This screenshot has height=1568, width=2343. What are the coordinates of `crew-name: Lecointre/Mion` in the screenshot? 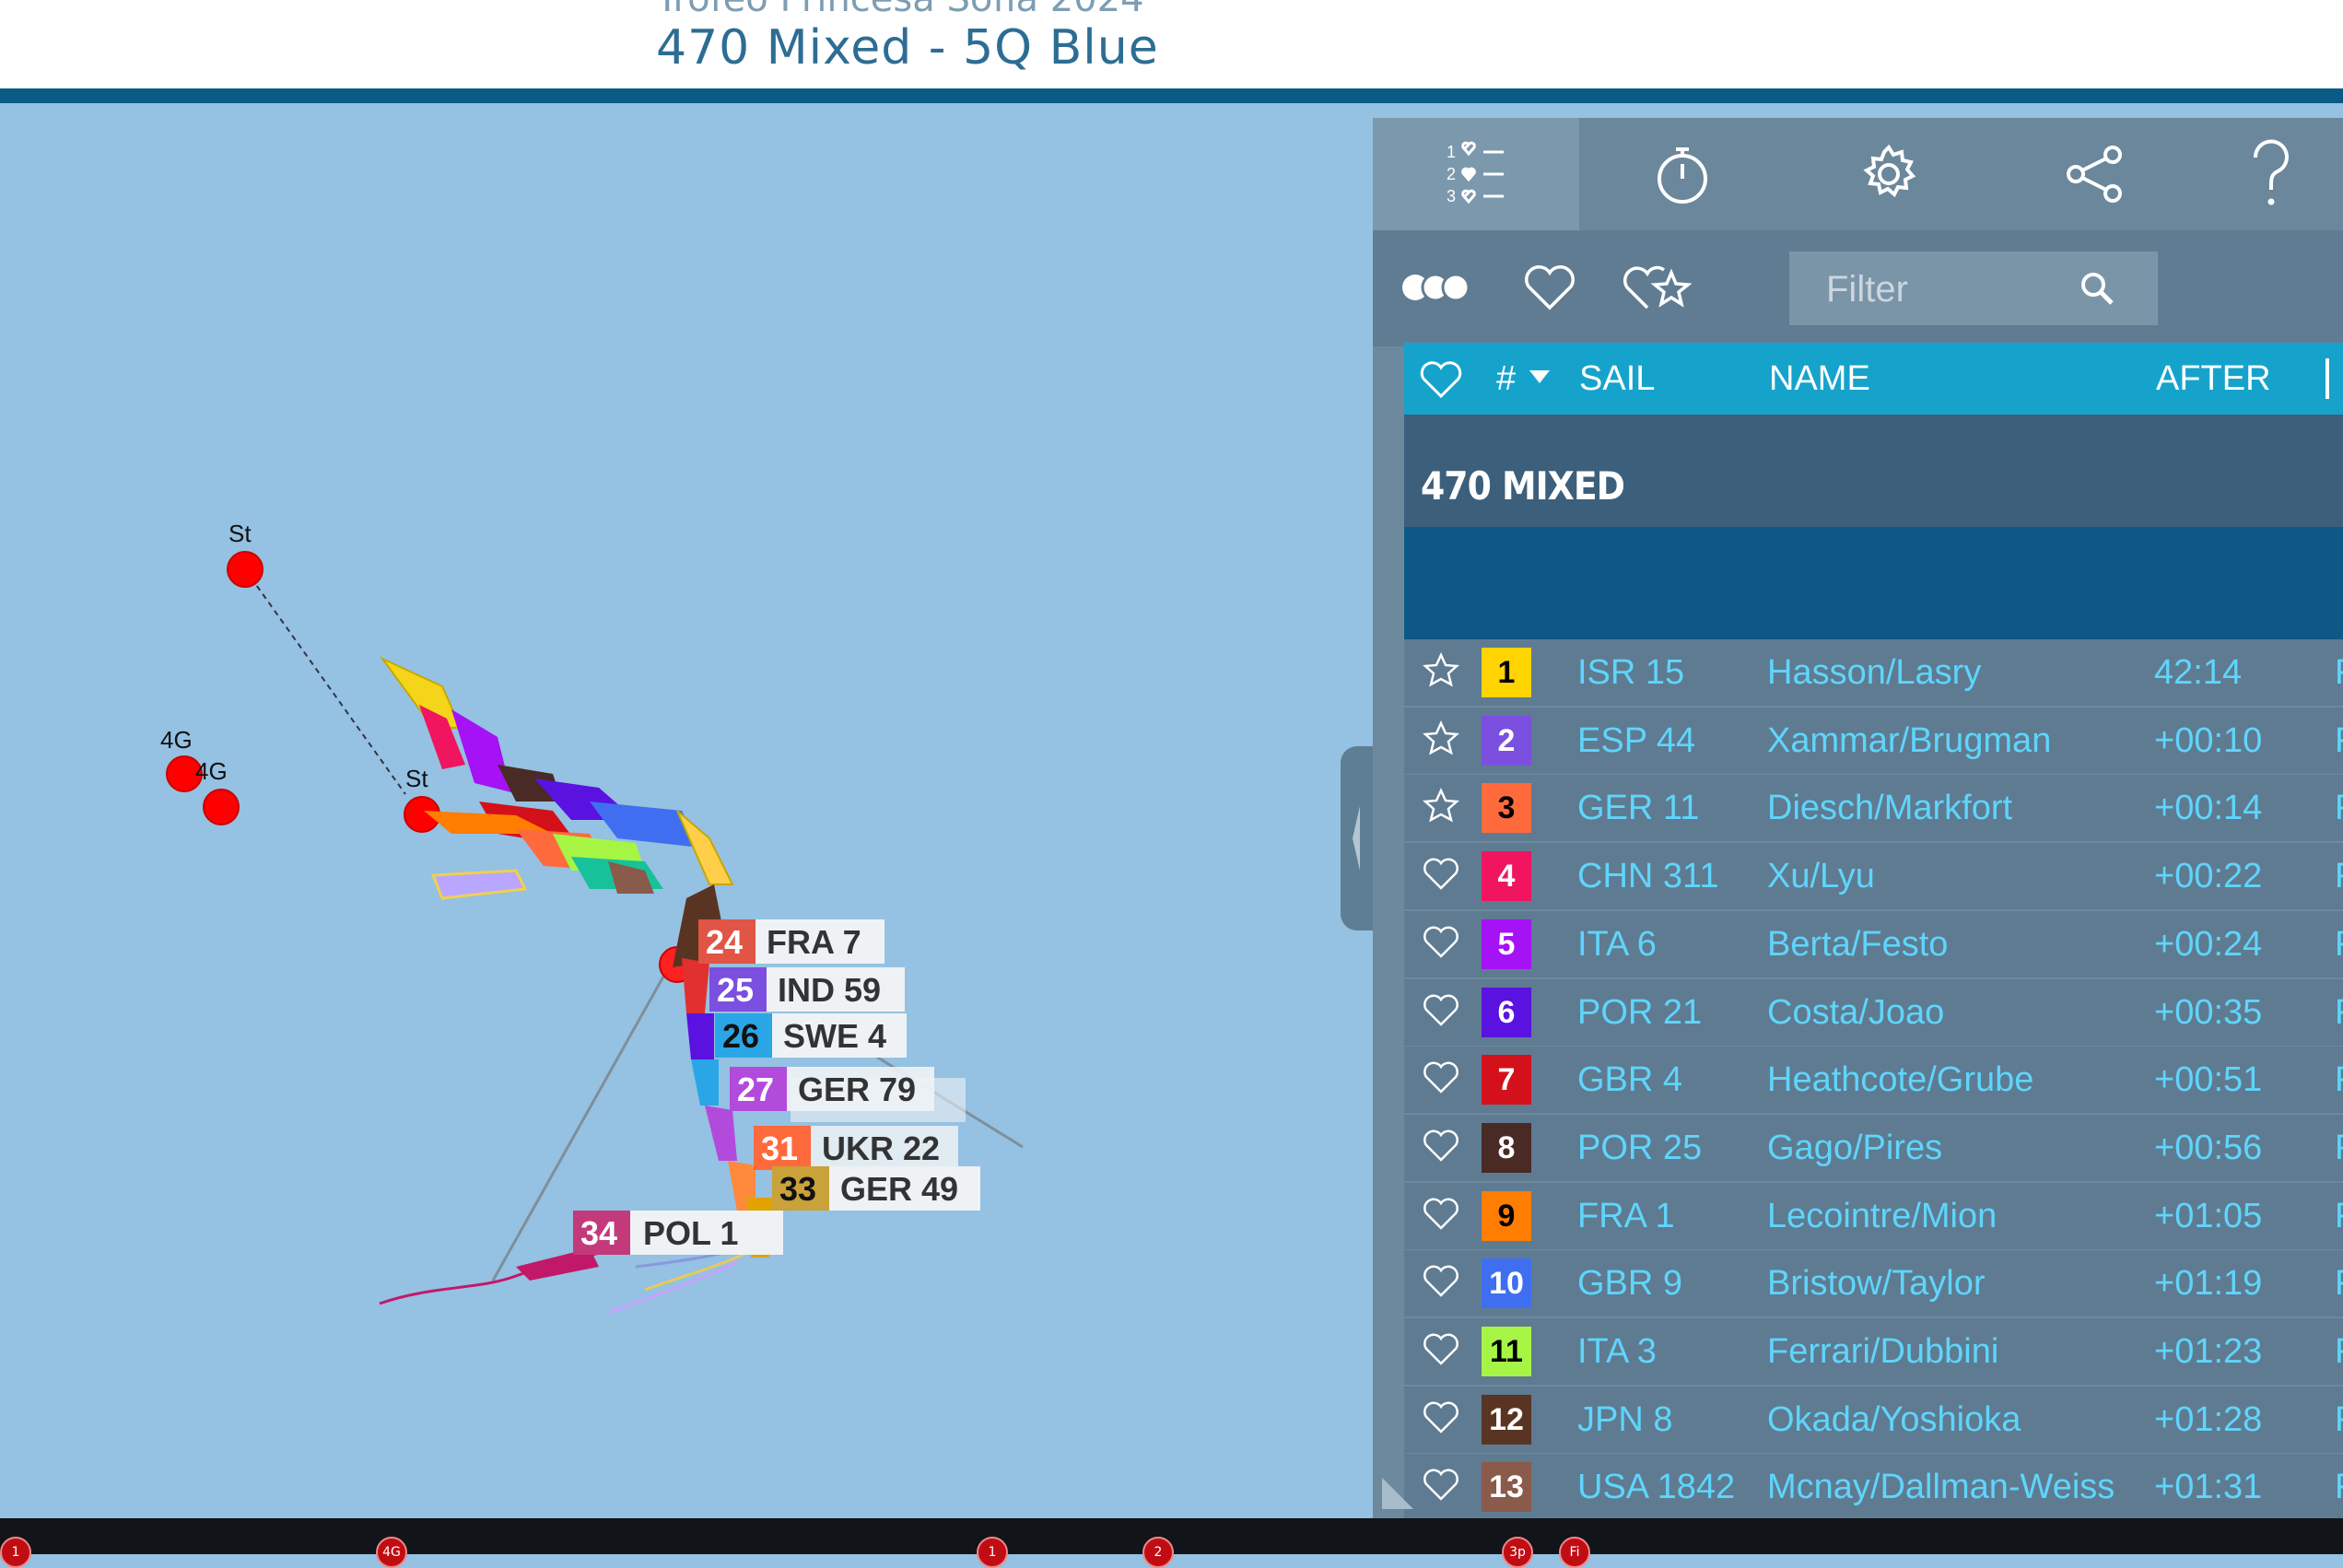 It's located at (1882, 1216).